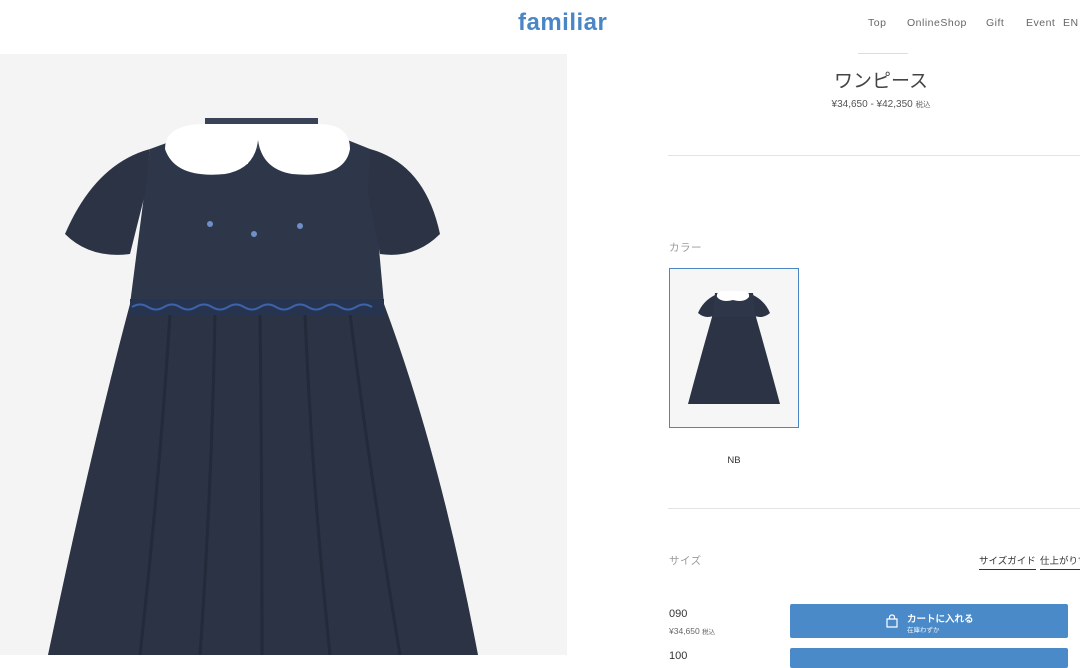 This screenshot has height=668, width=1080. I want to click on site-header: familiar Top OnlineShop Gift Event EN, so click(540, 27).